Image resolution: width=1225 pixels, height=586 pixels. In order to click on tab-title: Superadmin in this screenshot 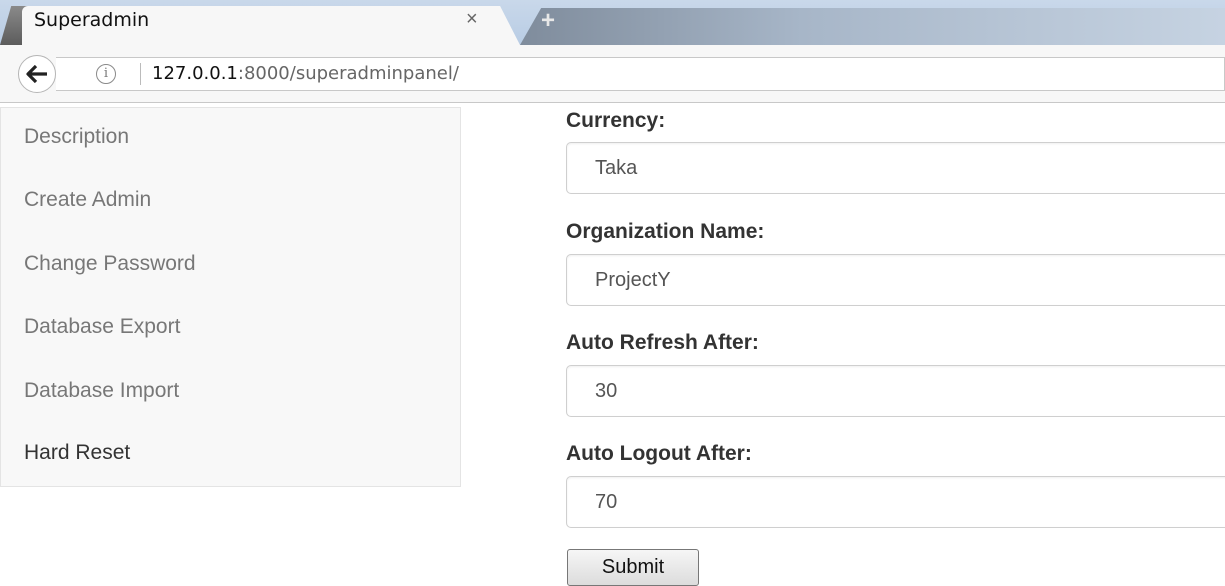, I will do `click(92, 20)`.